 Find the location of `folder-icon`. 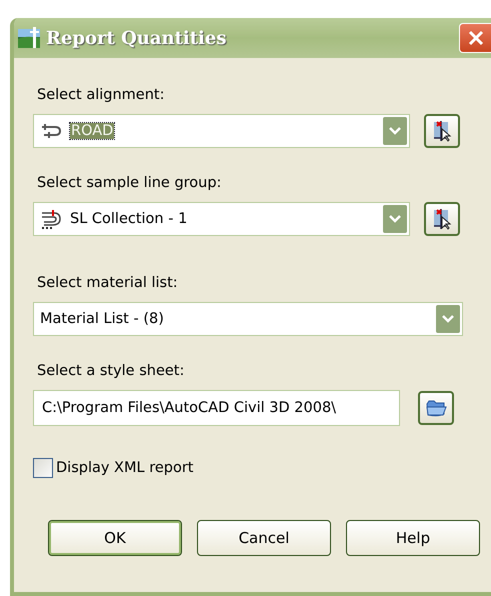

folder-icon is located at coordinates (436, 408).